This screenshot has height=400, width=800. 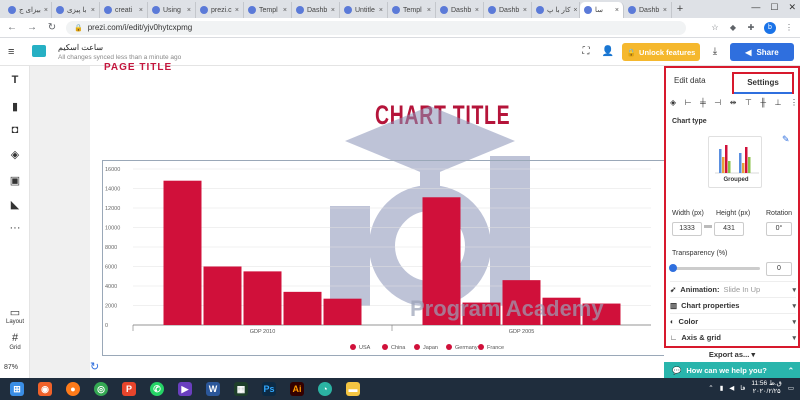 What do you see at coordinates (680, 10) in the screenshot?
I see `new-tab-button: +` at bounding box center [680, 10].